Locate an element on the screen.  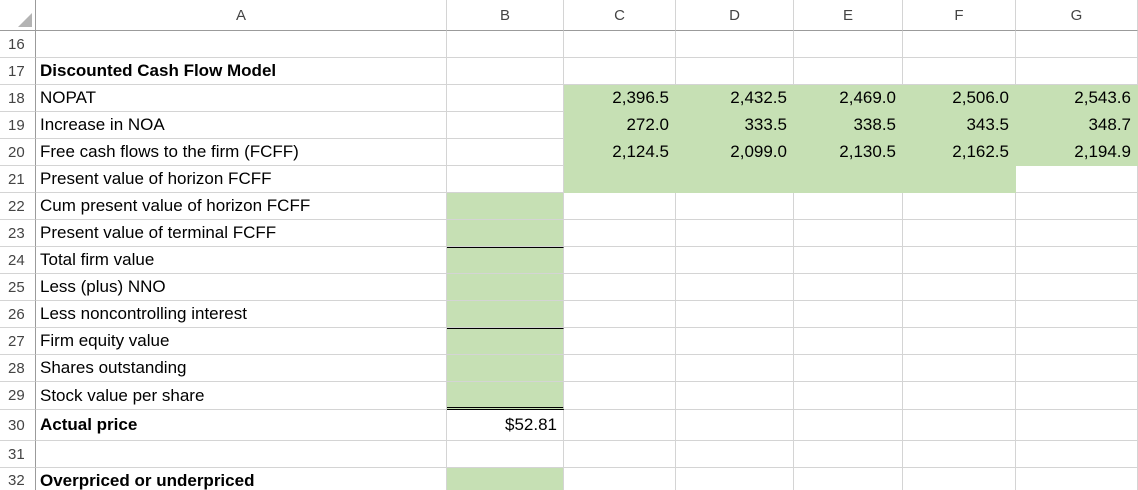
cell-f19: 343.5 is located at coordinates (959, 125).